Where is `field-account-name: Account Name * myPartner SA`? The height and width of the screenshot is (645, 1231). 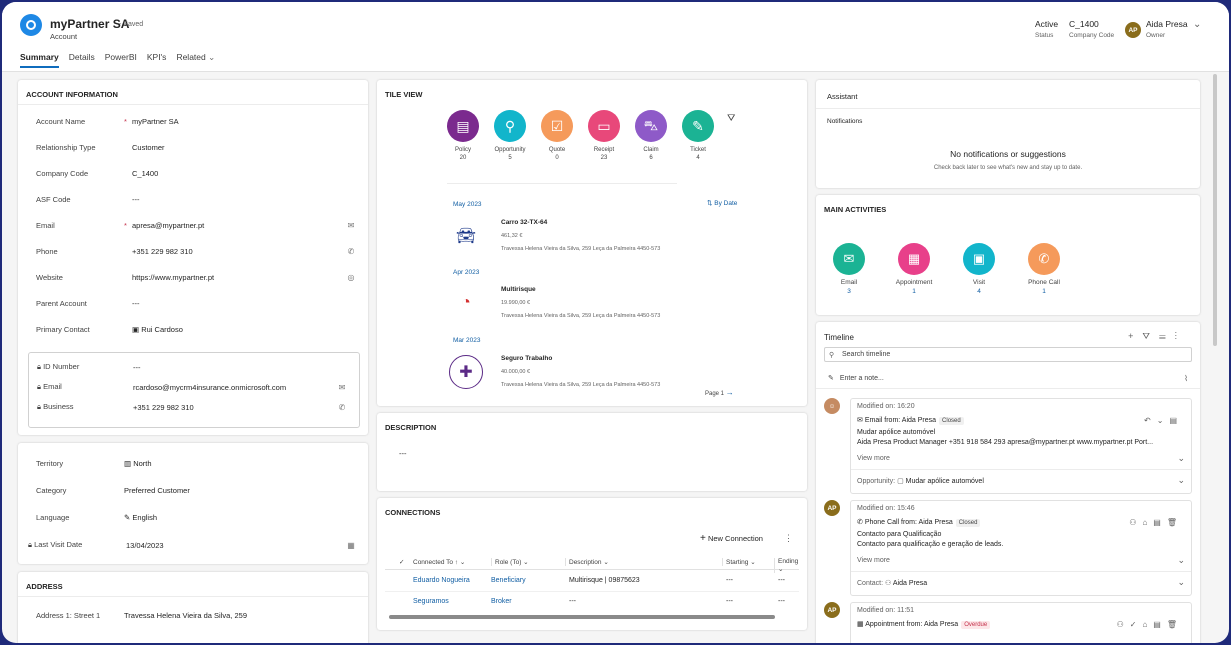 field-account-name: Account Name * myPartner SA is located at coordinates (197, 121).